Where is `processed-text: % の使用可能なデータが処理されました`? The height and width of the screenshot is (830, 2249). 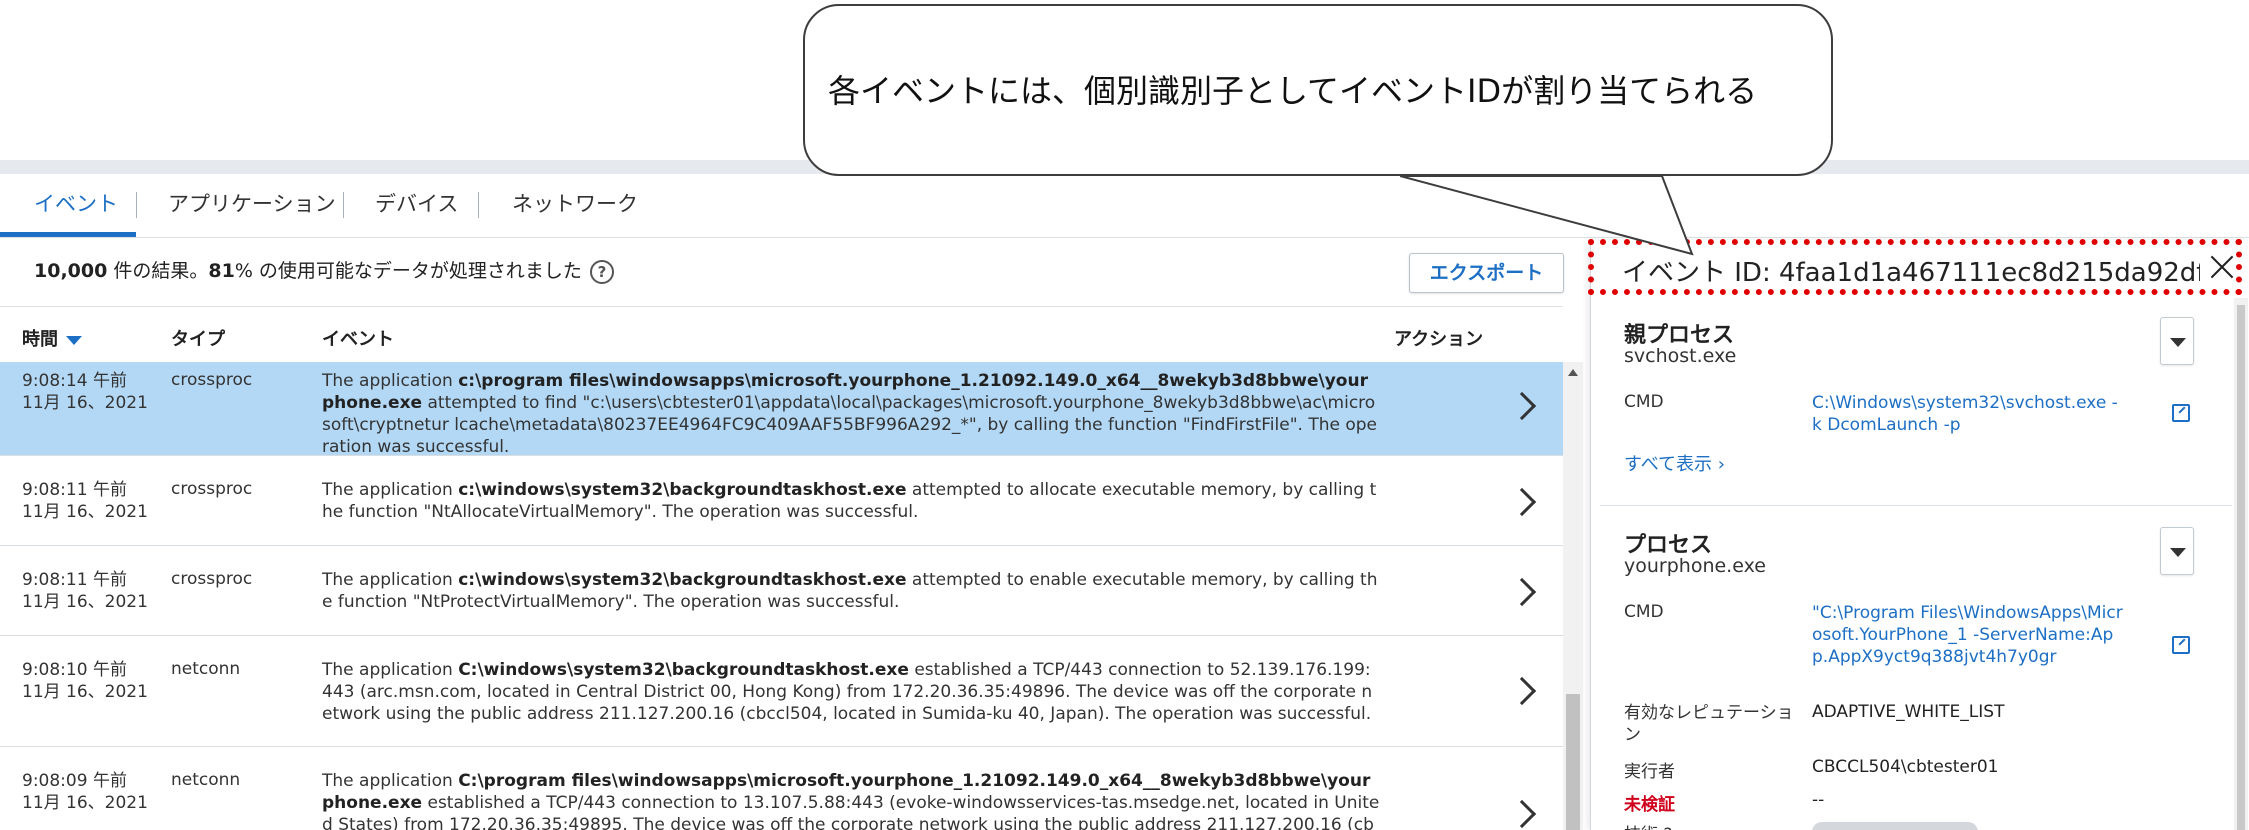
processed-text: % の使用可能なデータが処理されました is located at coordinates (408, 271).